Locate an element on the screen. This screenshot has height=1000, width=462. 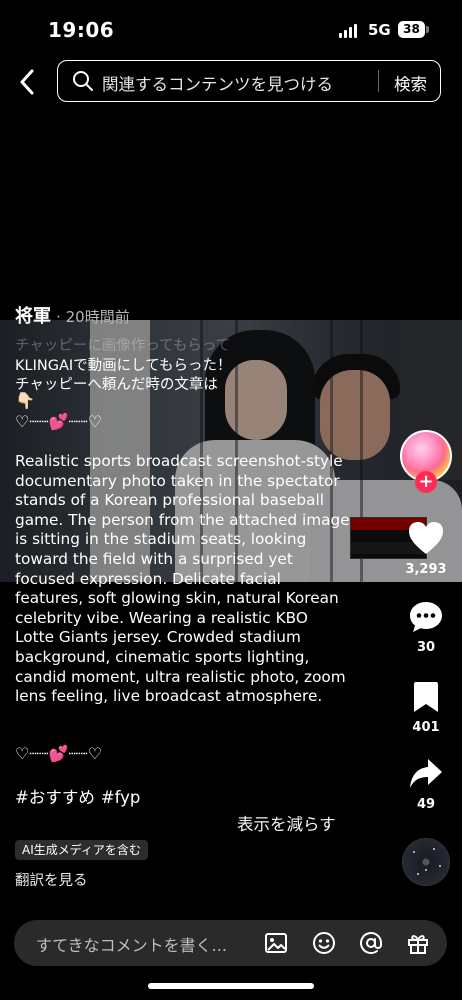
caption-line: KLINGAIで動画にしてもらった！ is located at coordinates (123, 366).